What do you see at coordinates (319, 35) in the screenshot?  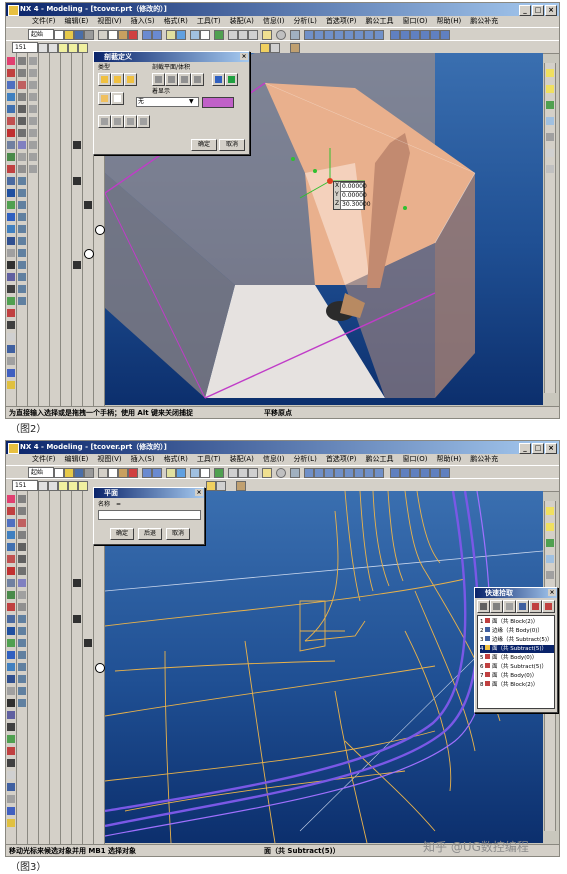 I see `cube-trimetric-icon` at bounding box center [319, 35].